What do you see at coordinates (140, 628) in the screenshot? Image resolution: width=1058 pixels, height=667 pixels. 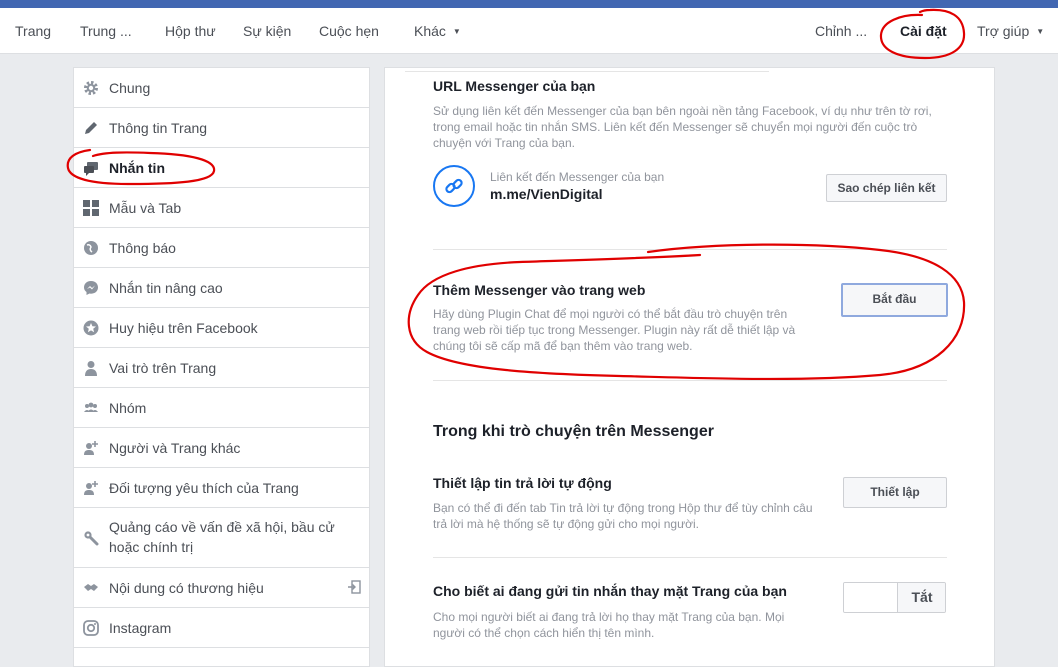 I see `sidebar-item-label: Instagram` at bounding box center [140, 628].